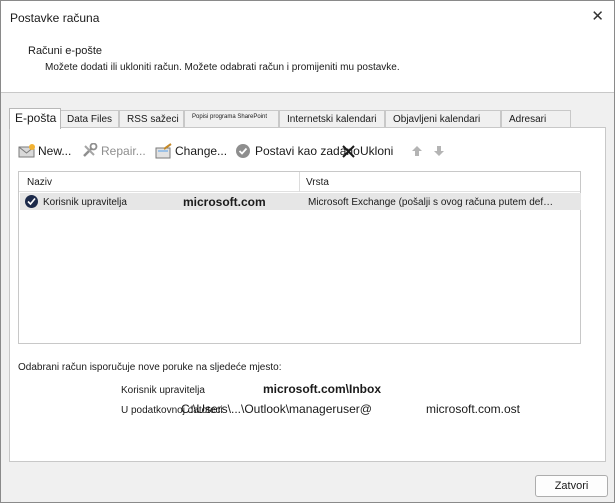 The width and height of the screenshot is (615, 503). I want to click on remove-account-label: Ukloni, so click(377, 151).